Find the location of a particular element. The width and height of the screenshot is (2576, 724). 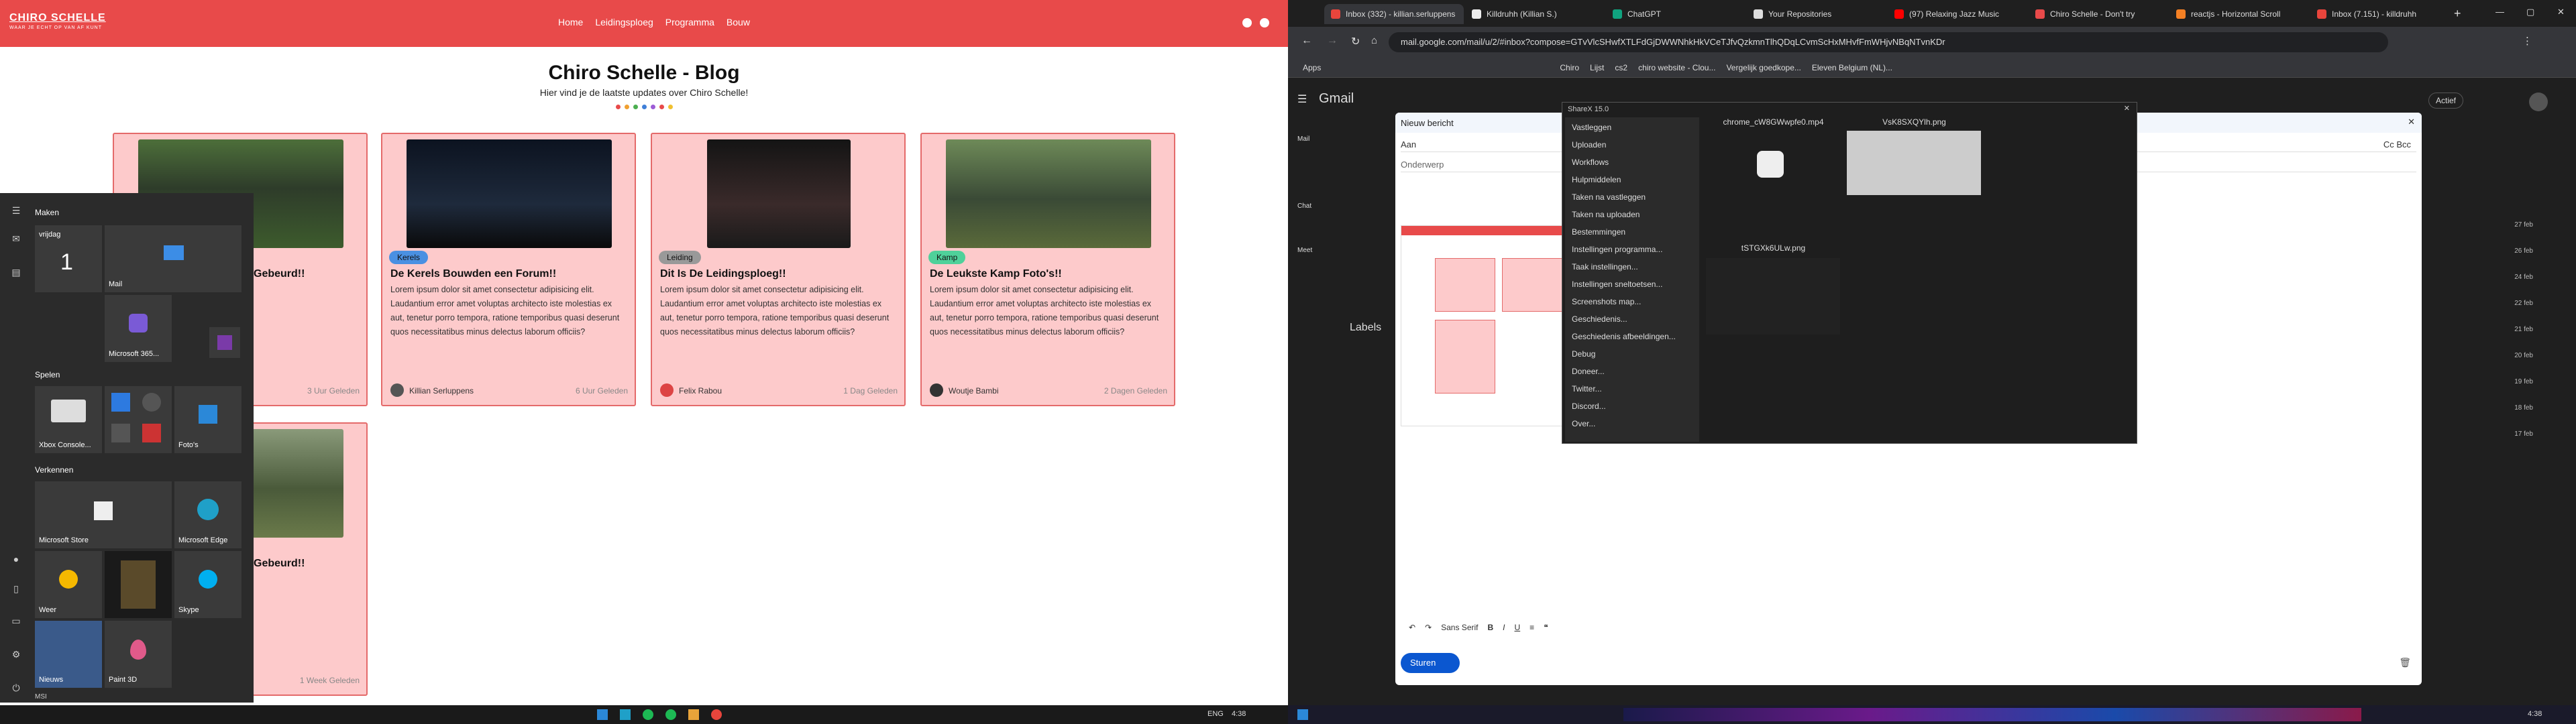

quote-icon: ❝ is located at coordinates (1546, 627).